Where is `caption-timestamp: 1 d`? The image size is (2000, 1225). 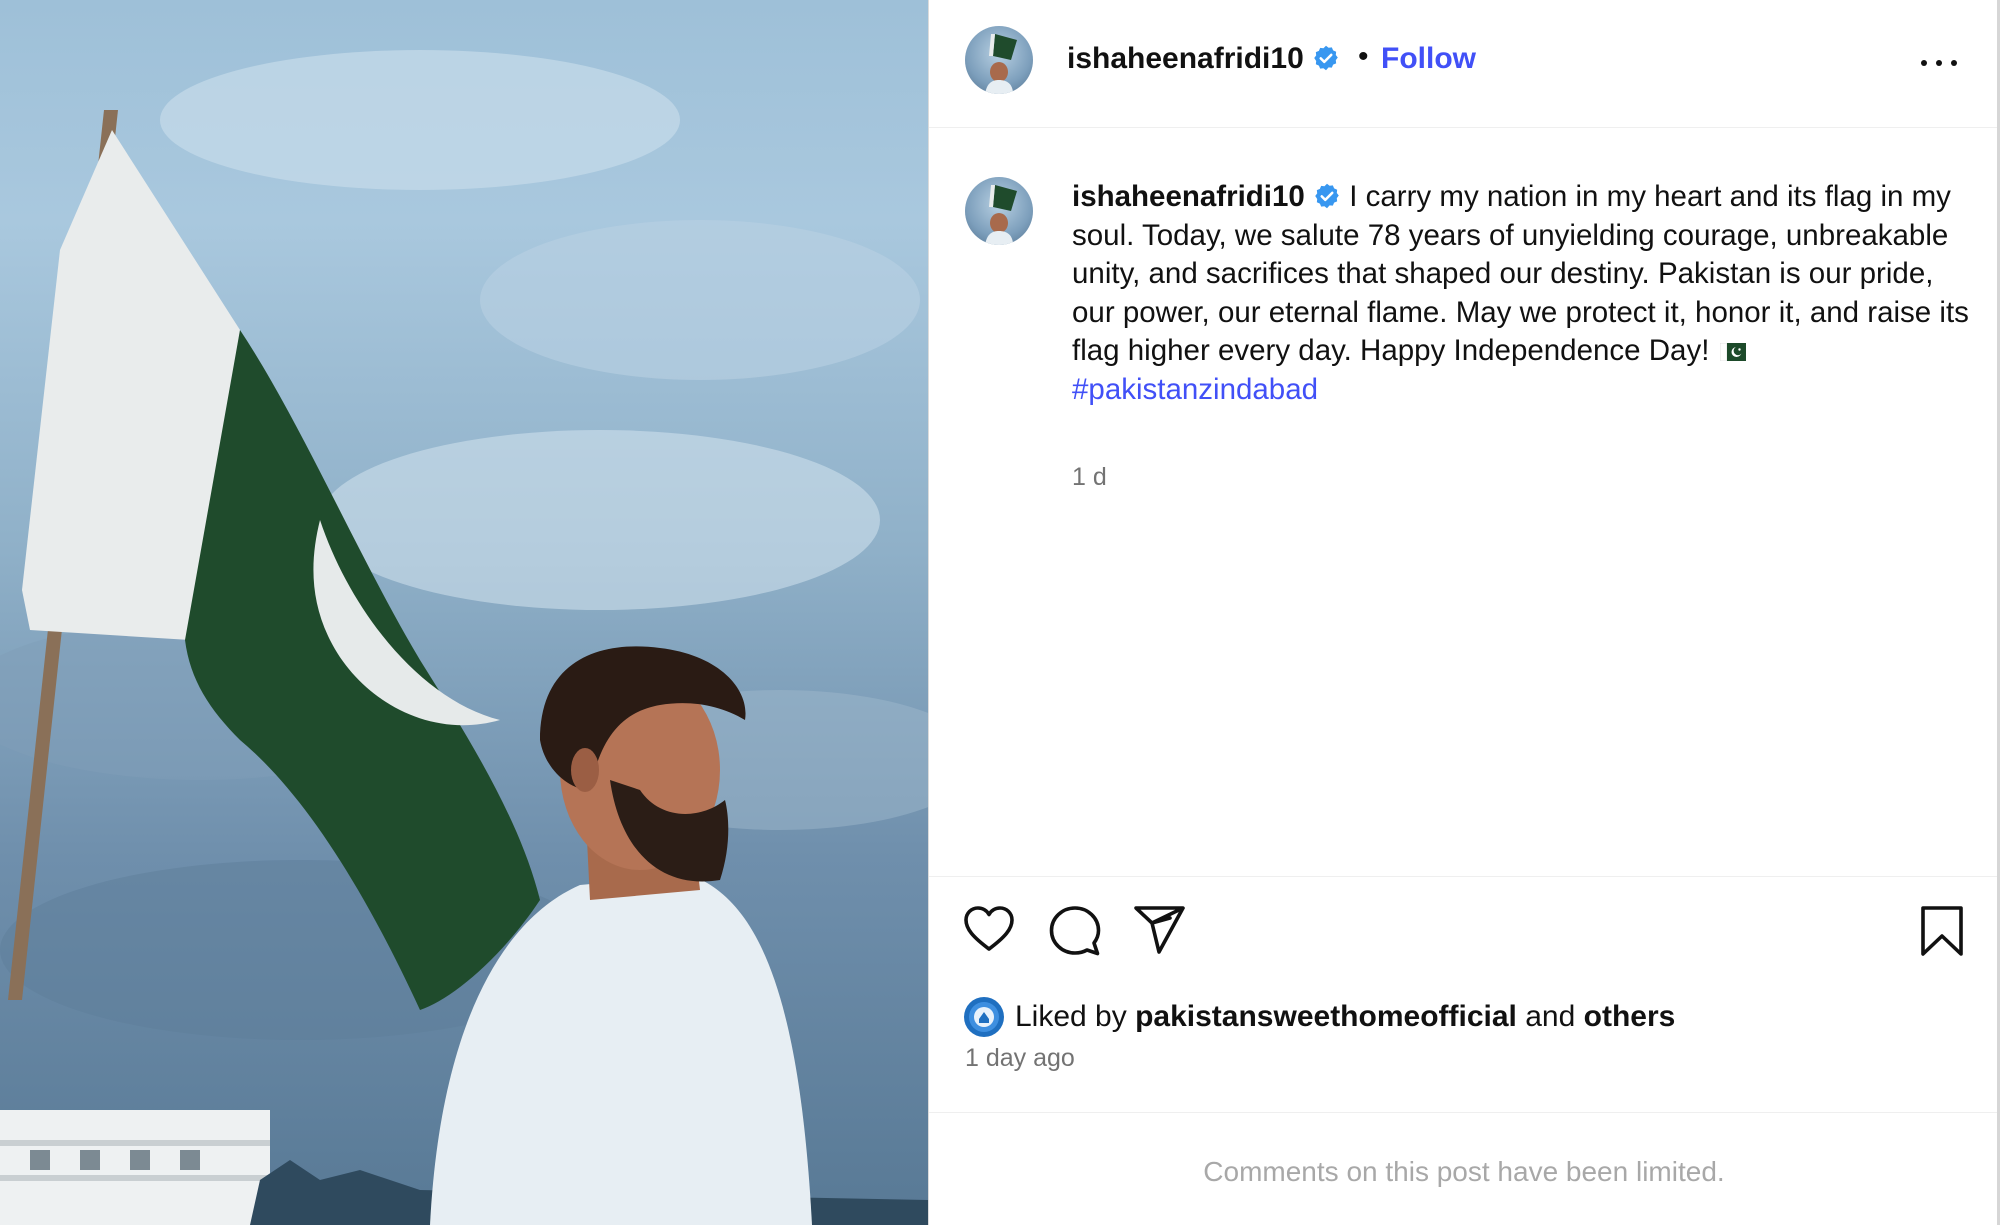 caption-timestamp: 1 d is located at coordinates (1089, 477).